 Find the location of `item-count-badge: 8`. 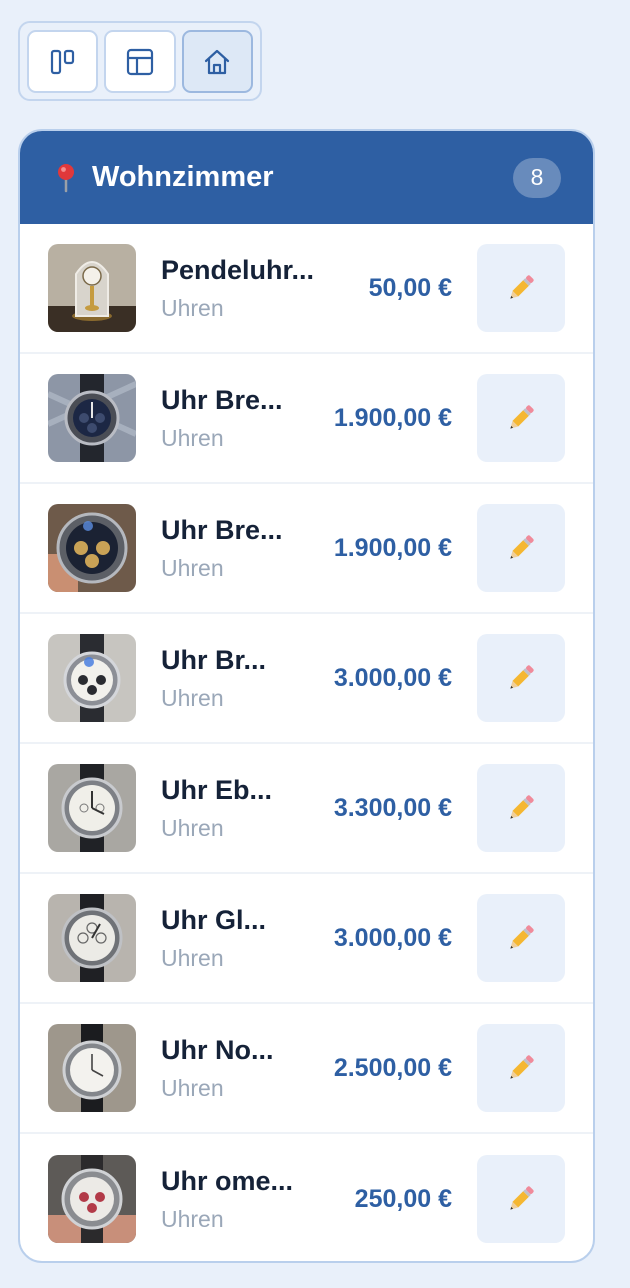

item-count-badge: 8 is located at coordinates (537, 177).